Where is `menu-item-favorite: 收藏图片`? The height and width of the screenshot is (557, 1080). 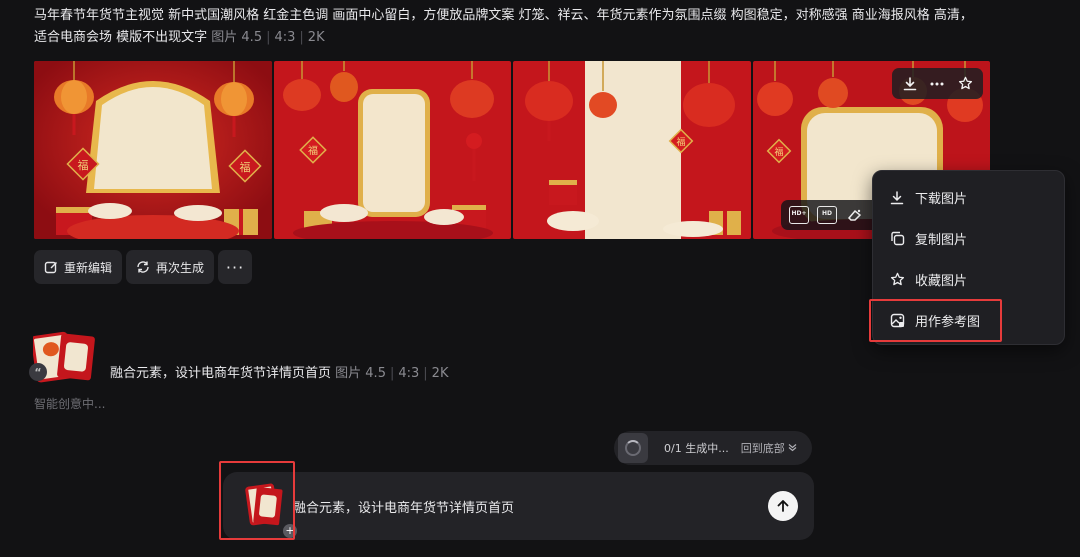
menu-item-favorite: 收藏图片 is located at coordinates (968, 279).